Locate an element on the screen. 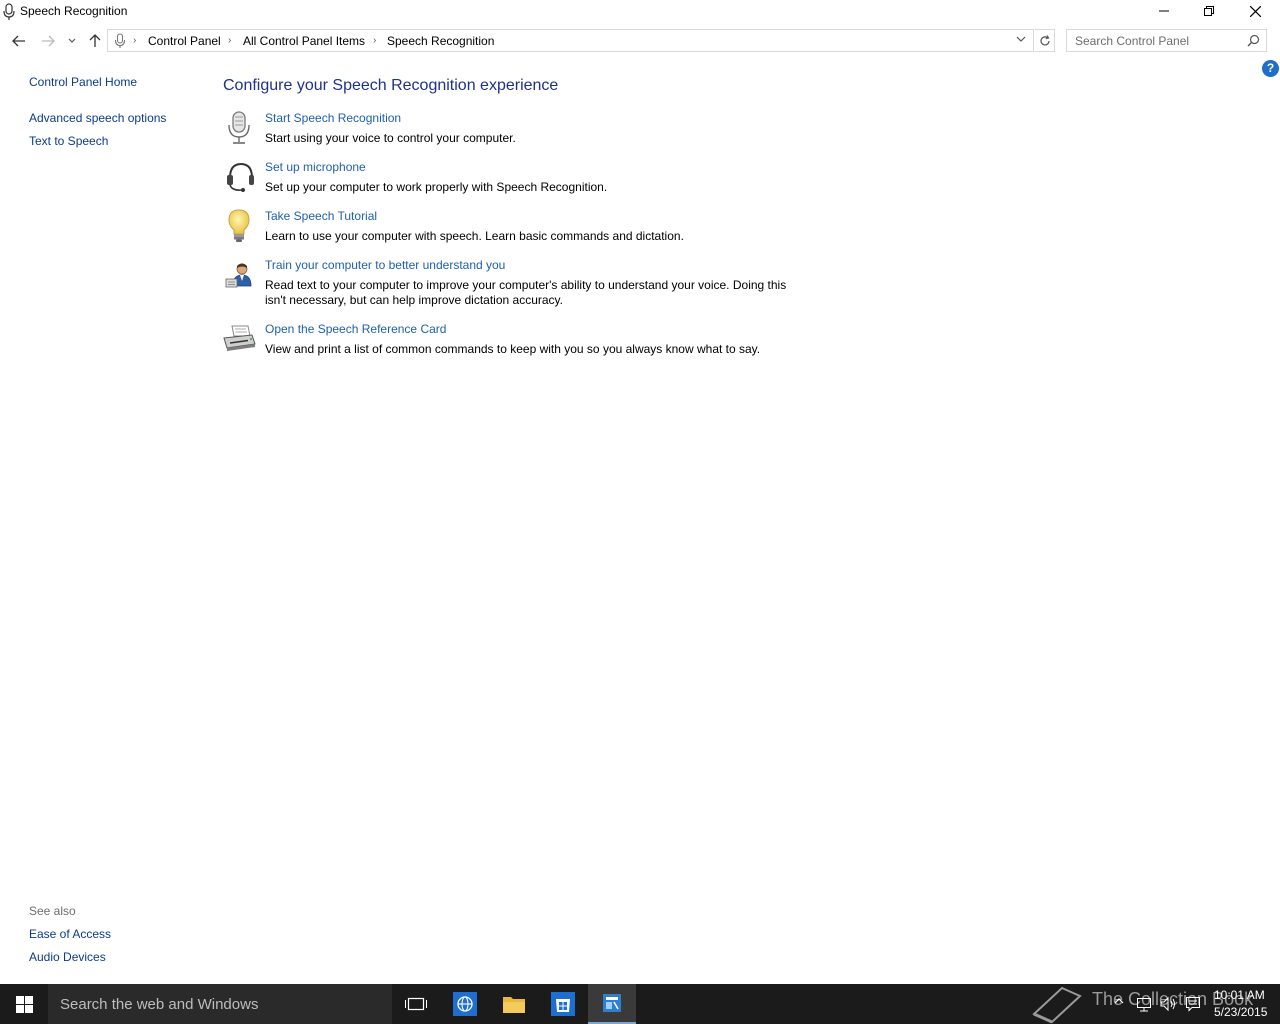 The height and width of the screenshot is (1024, 1280). open-speech-reference-card-link: Open the Speech Reference Card is located at coordinates (355, 329).